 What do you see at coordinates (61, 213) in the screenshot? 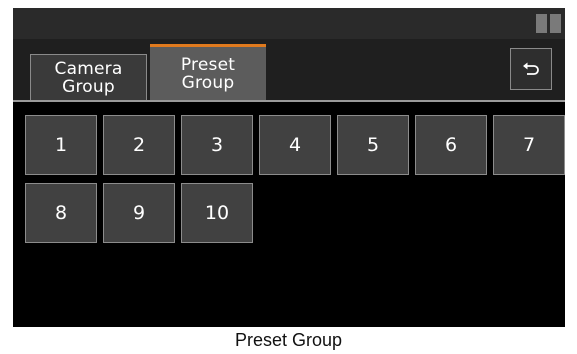
I see `preset-button-8: 8` at bounding box center [61, 213].